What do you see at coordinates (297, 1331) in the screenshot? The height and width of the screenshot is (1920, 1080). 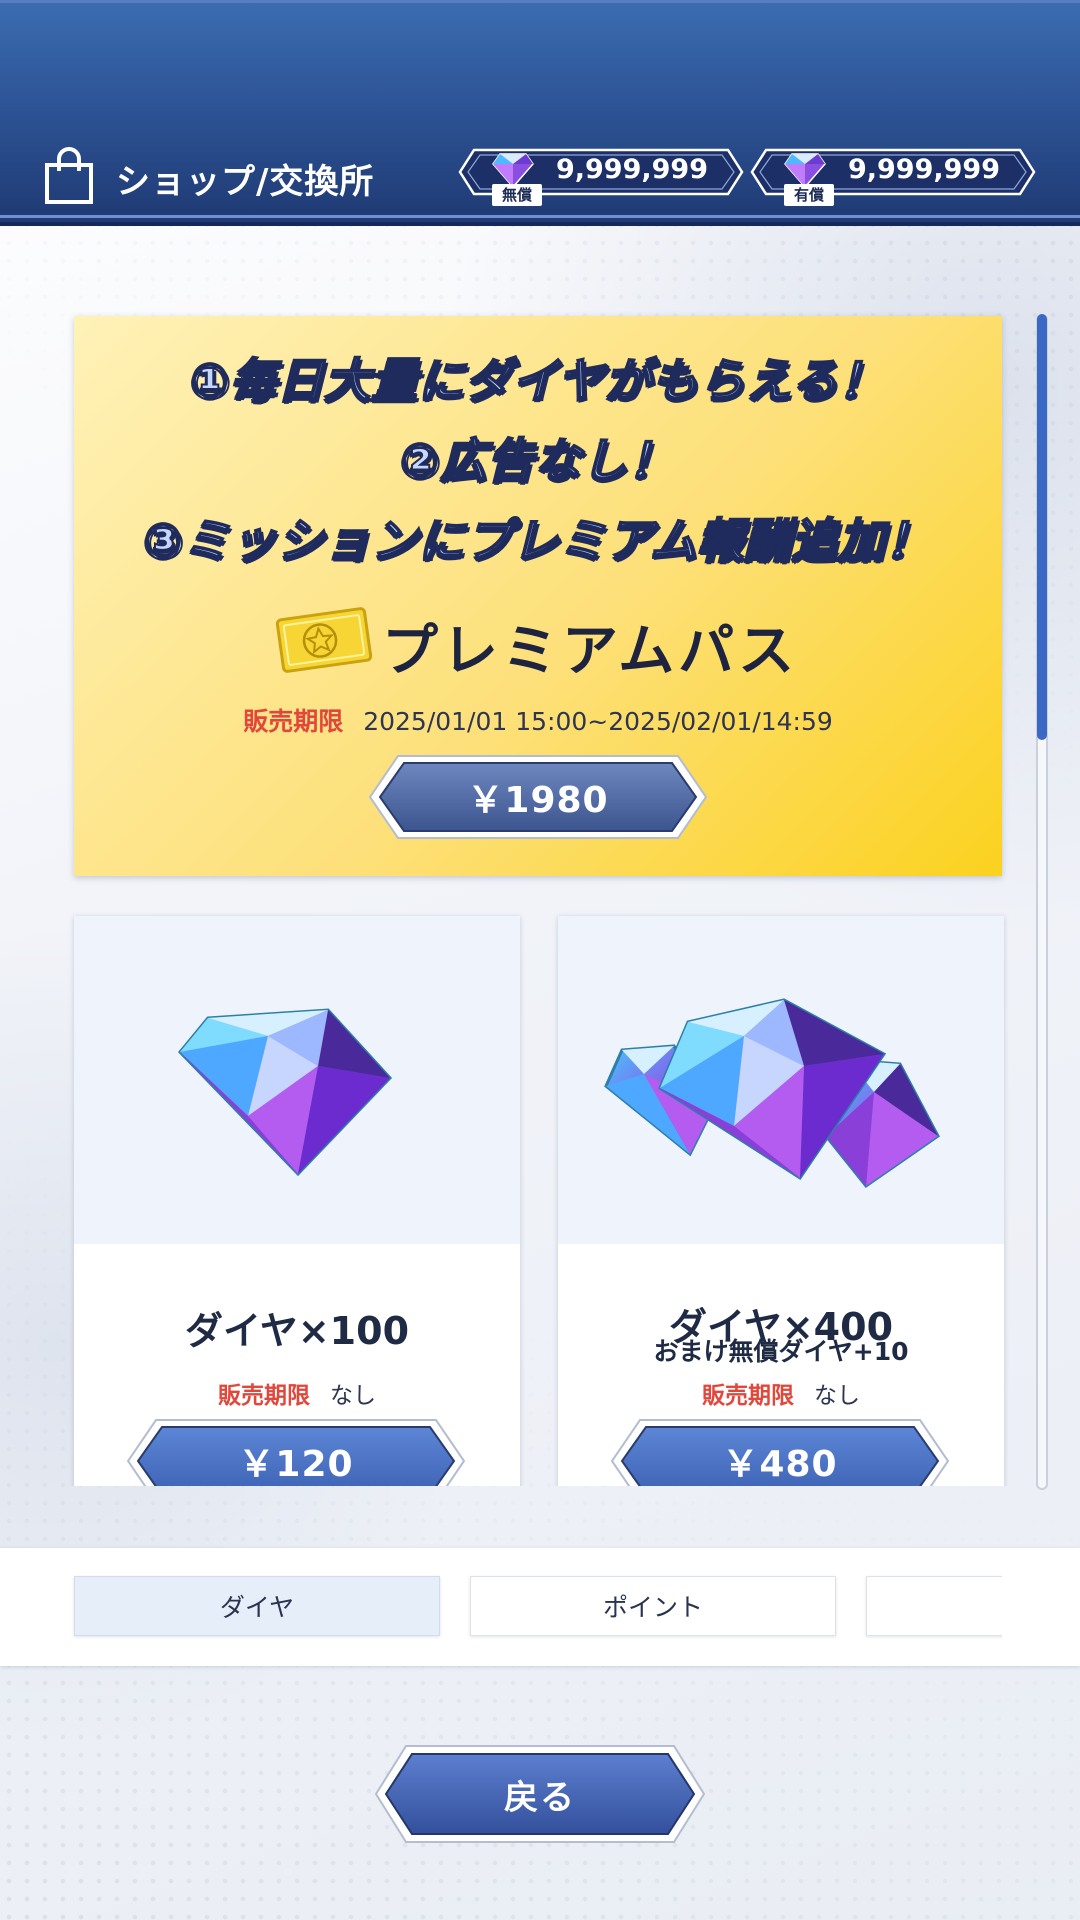 I see `product-name: ダイヤ×100` at bounding box center [297, 1331].